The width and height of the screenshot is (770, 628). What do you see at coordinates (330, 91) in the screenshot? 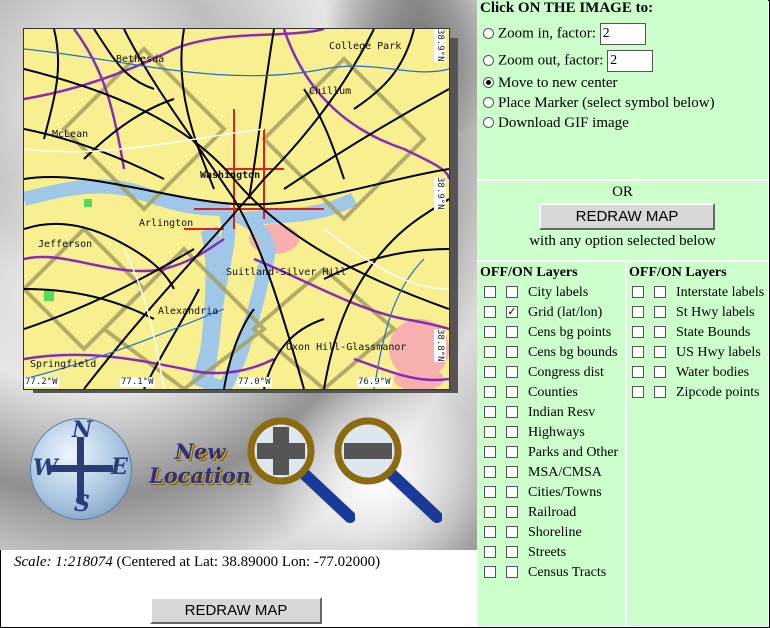
I see `place-label: Chillum` at bounding box center [330, 91].